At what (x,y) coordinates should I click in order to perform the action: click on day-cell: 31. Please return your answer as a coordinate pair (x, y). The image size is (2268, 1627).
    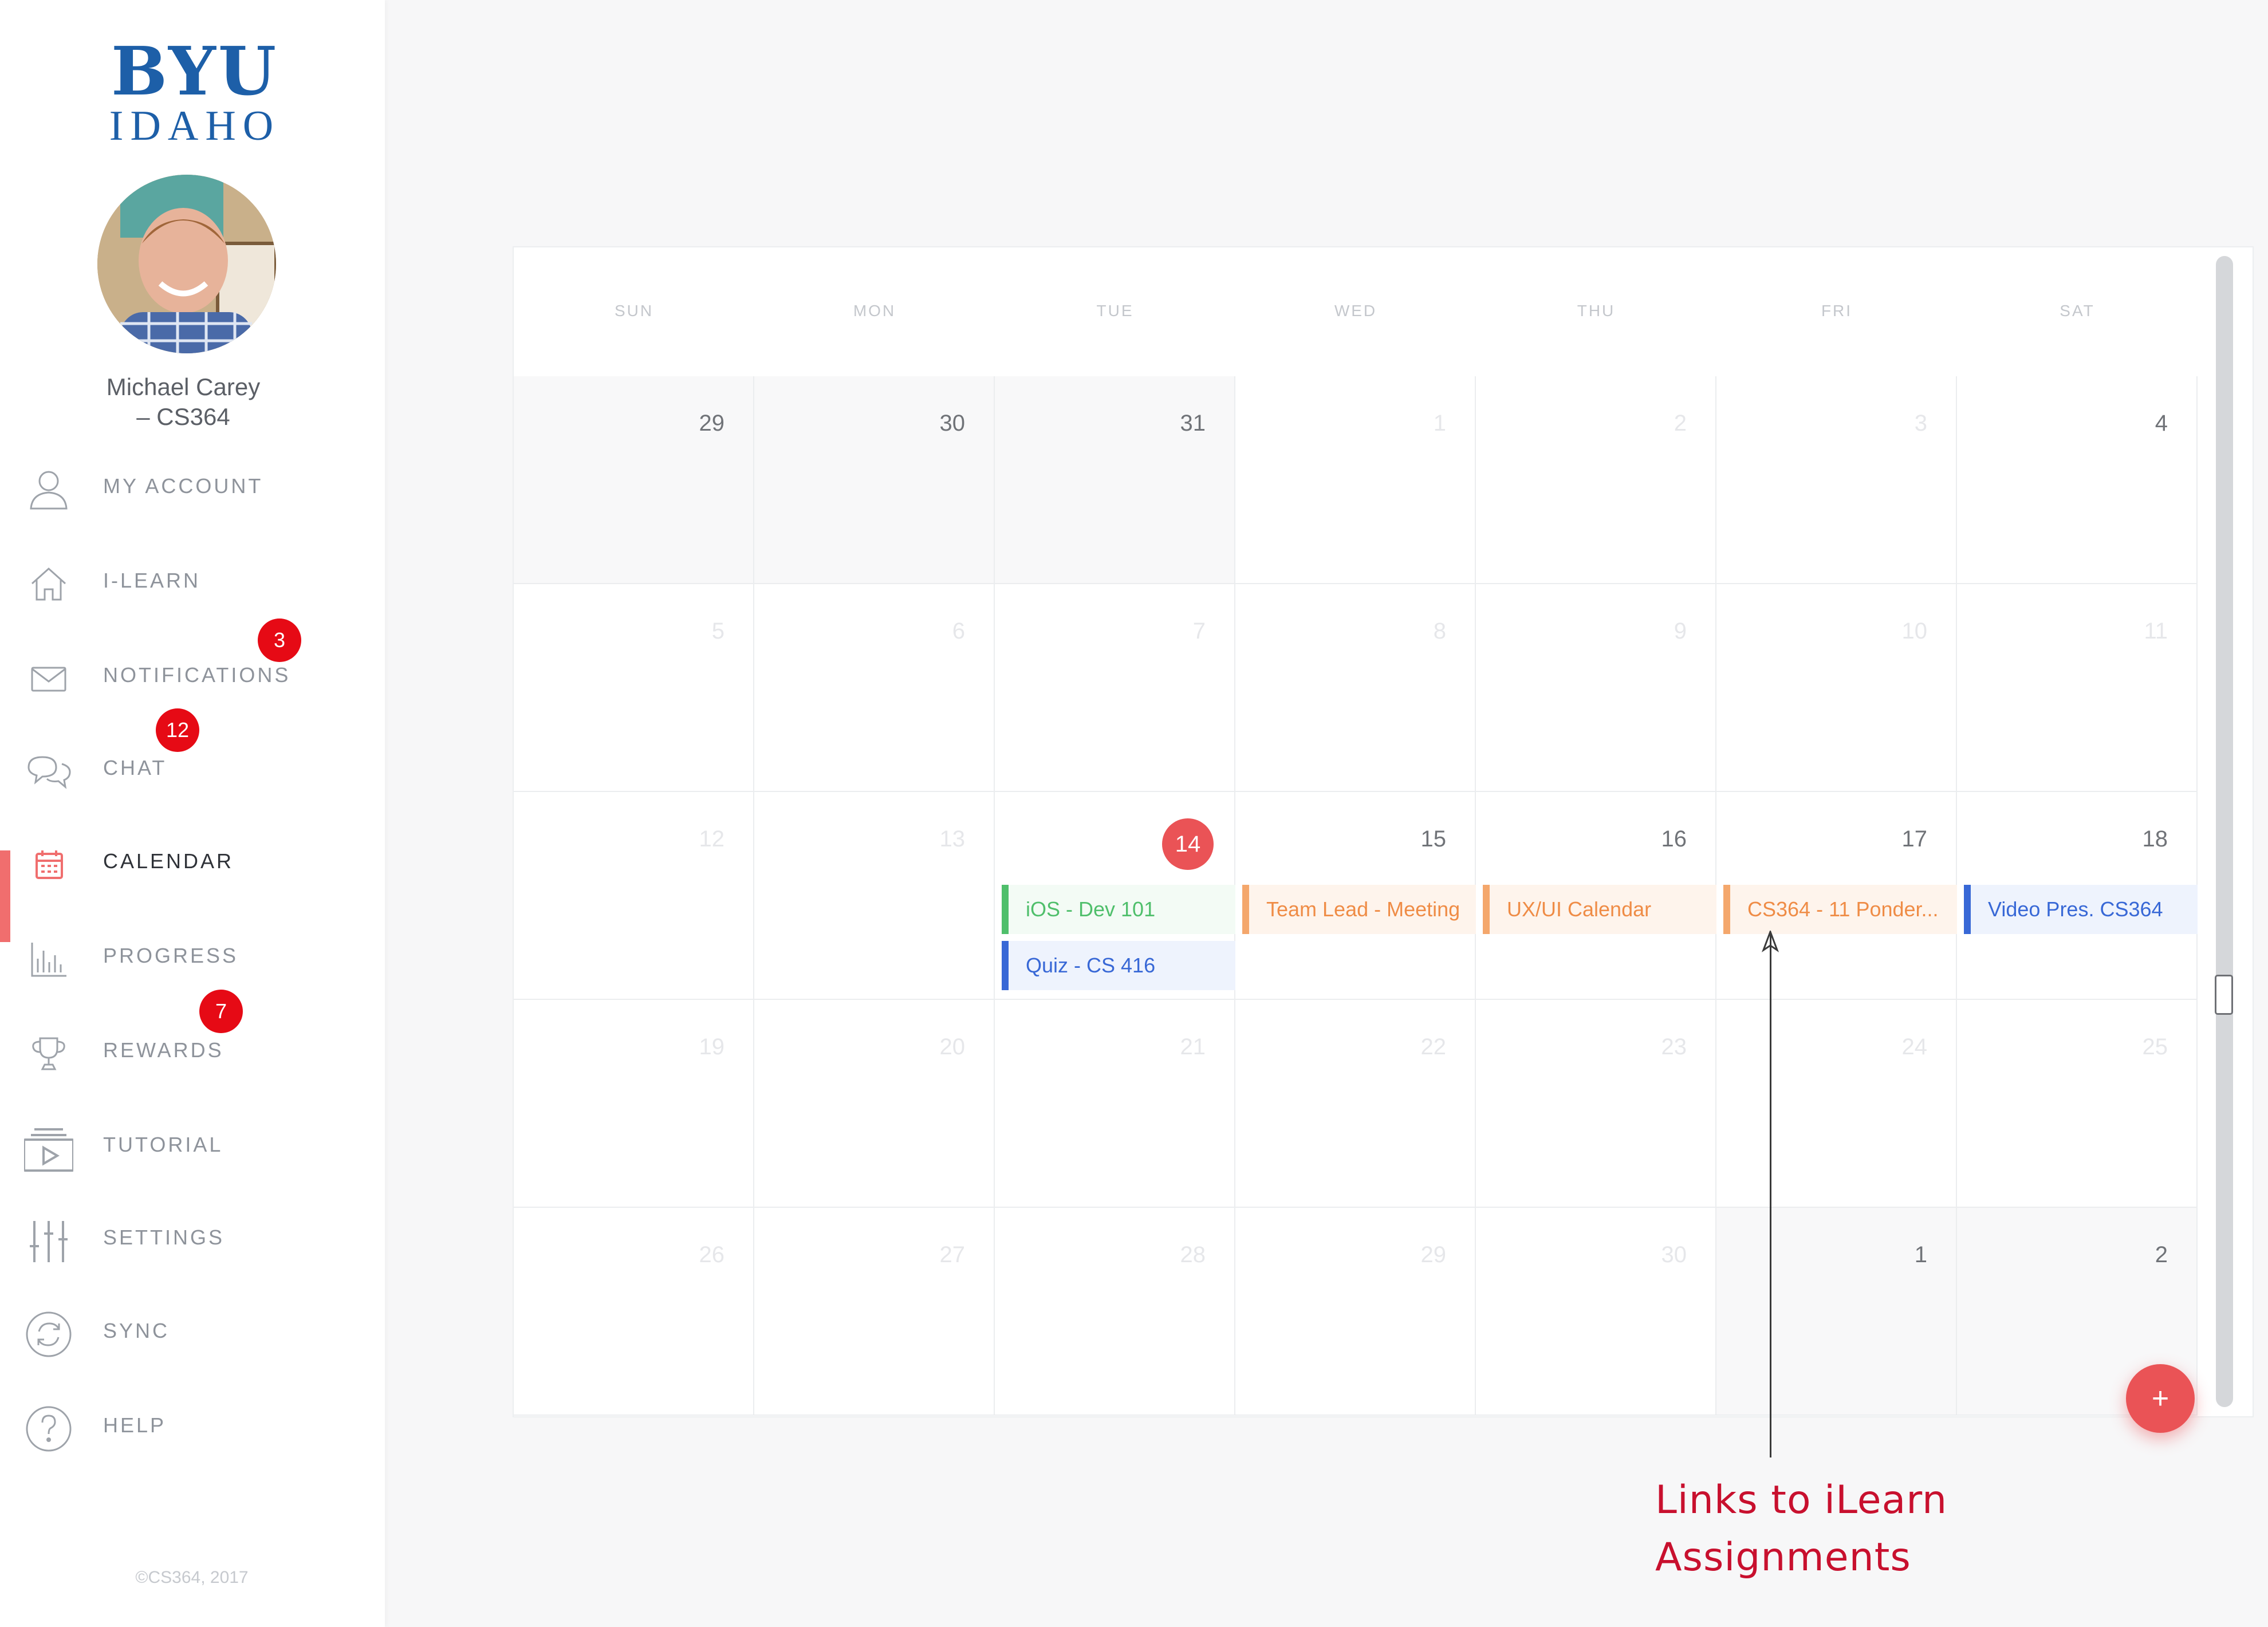
    Looking at the image, I should click on (1115, 480).